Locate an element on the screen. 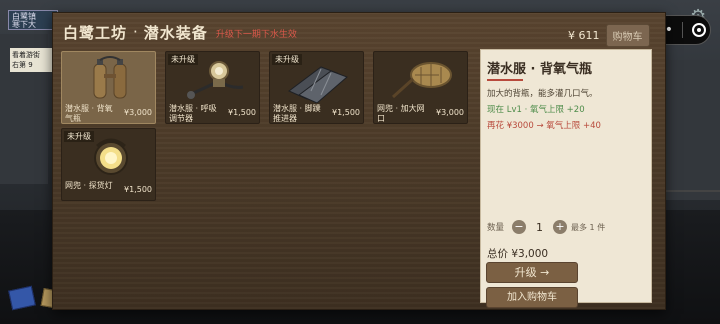  money-box: ¥ 611 购物车 is located at coordinates (609, 35).